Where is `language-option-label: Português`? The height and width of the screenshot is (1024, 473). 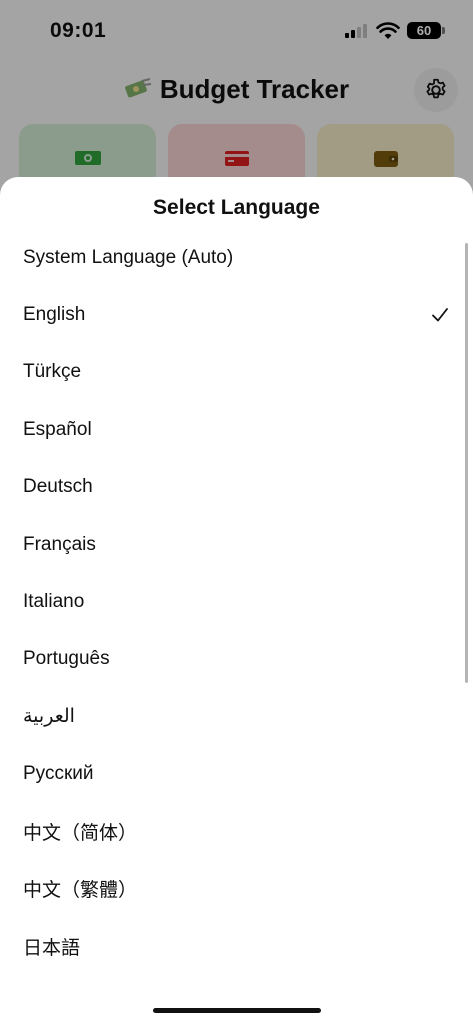
language-option-label: Português is located at coordinates (66, 659).